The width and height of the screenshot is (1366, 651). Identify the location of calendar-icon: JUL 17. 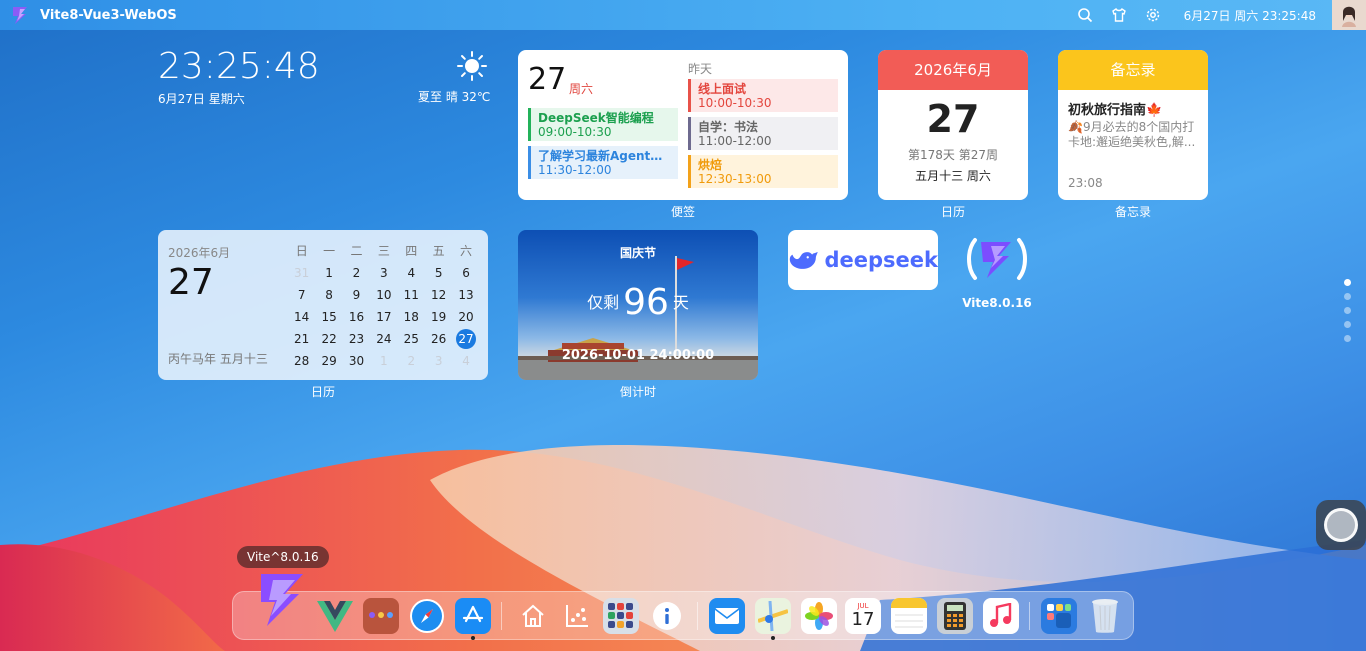
(863, 616).